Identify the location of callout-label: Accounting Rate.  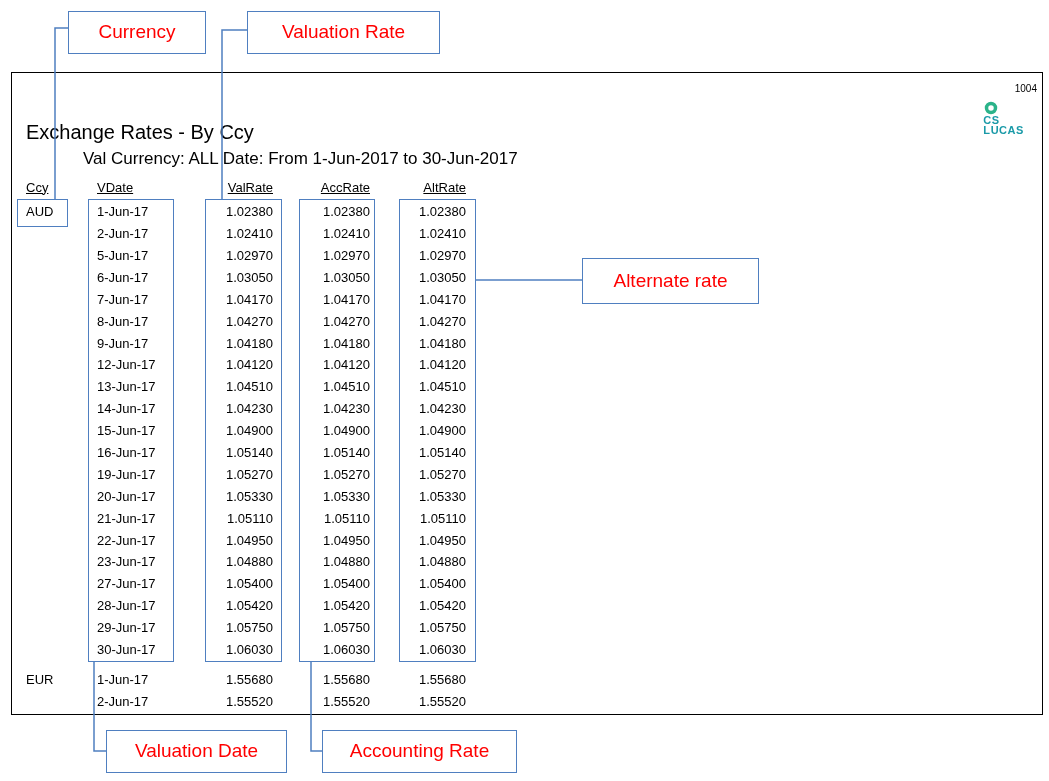
(419, 751).